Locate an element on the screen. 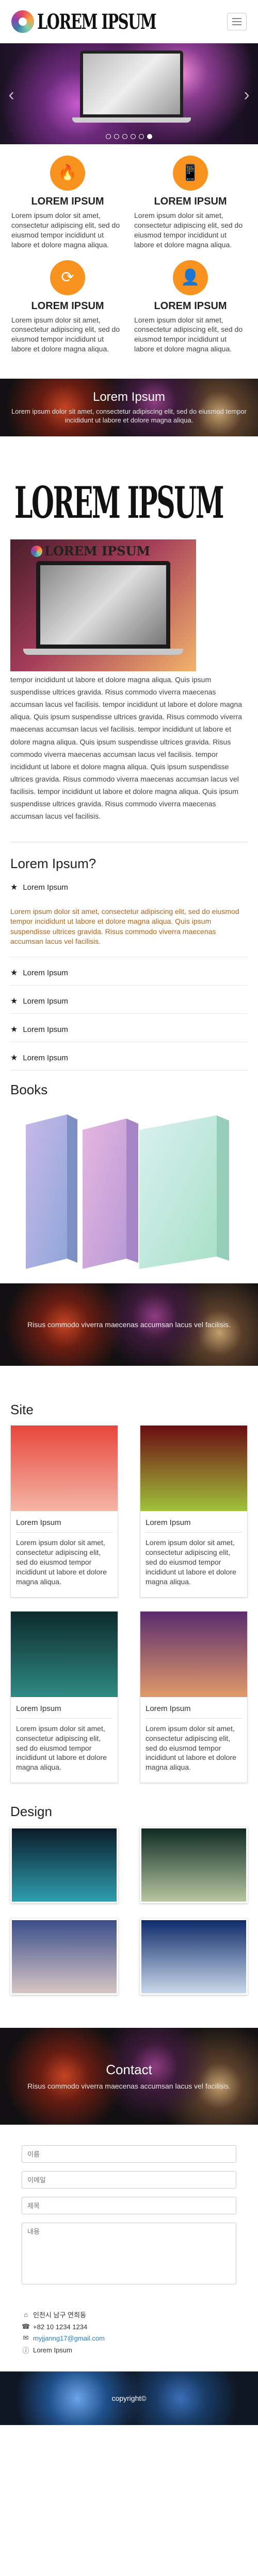 The image size is (258, 2576). about-brand: LOREM IPSUM is located at coordinates (129, 502).